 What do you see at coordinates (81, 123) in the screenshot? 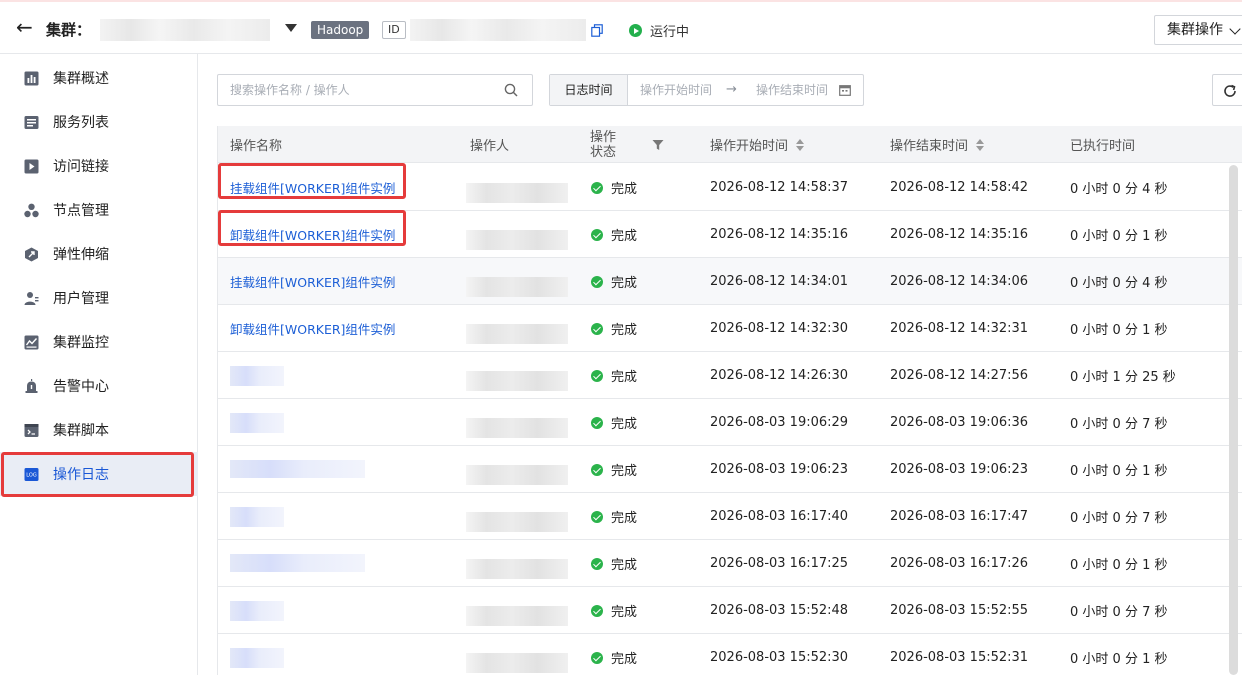
I see `sidebar-item-label: 服务列表` at bounding box center [81, 123].